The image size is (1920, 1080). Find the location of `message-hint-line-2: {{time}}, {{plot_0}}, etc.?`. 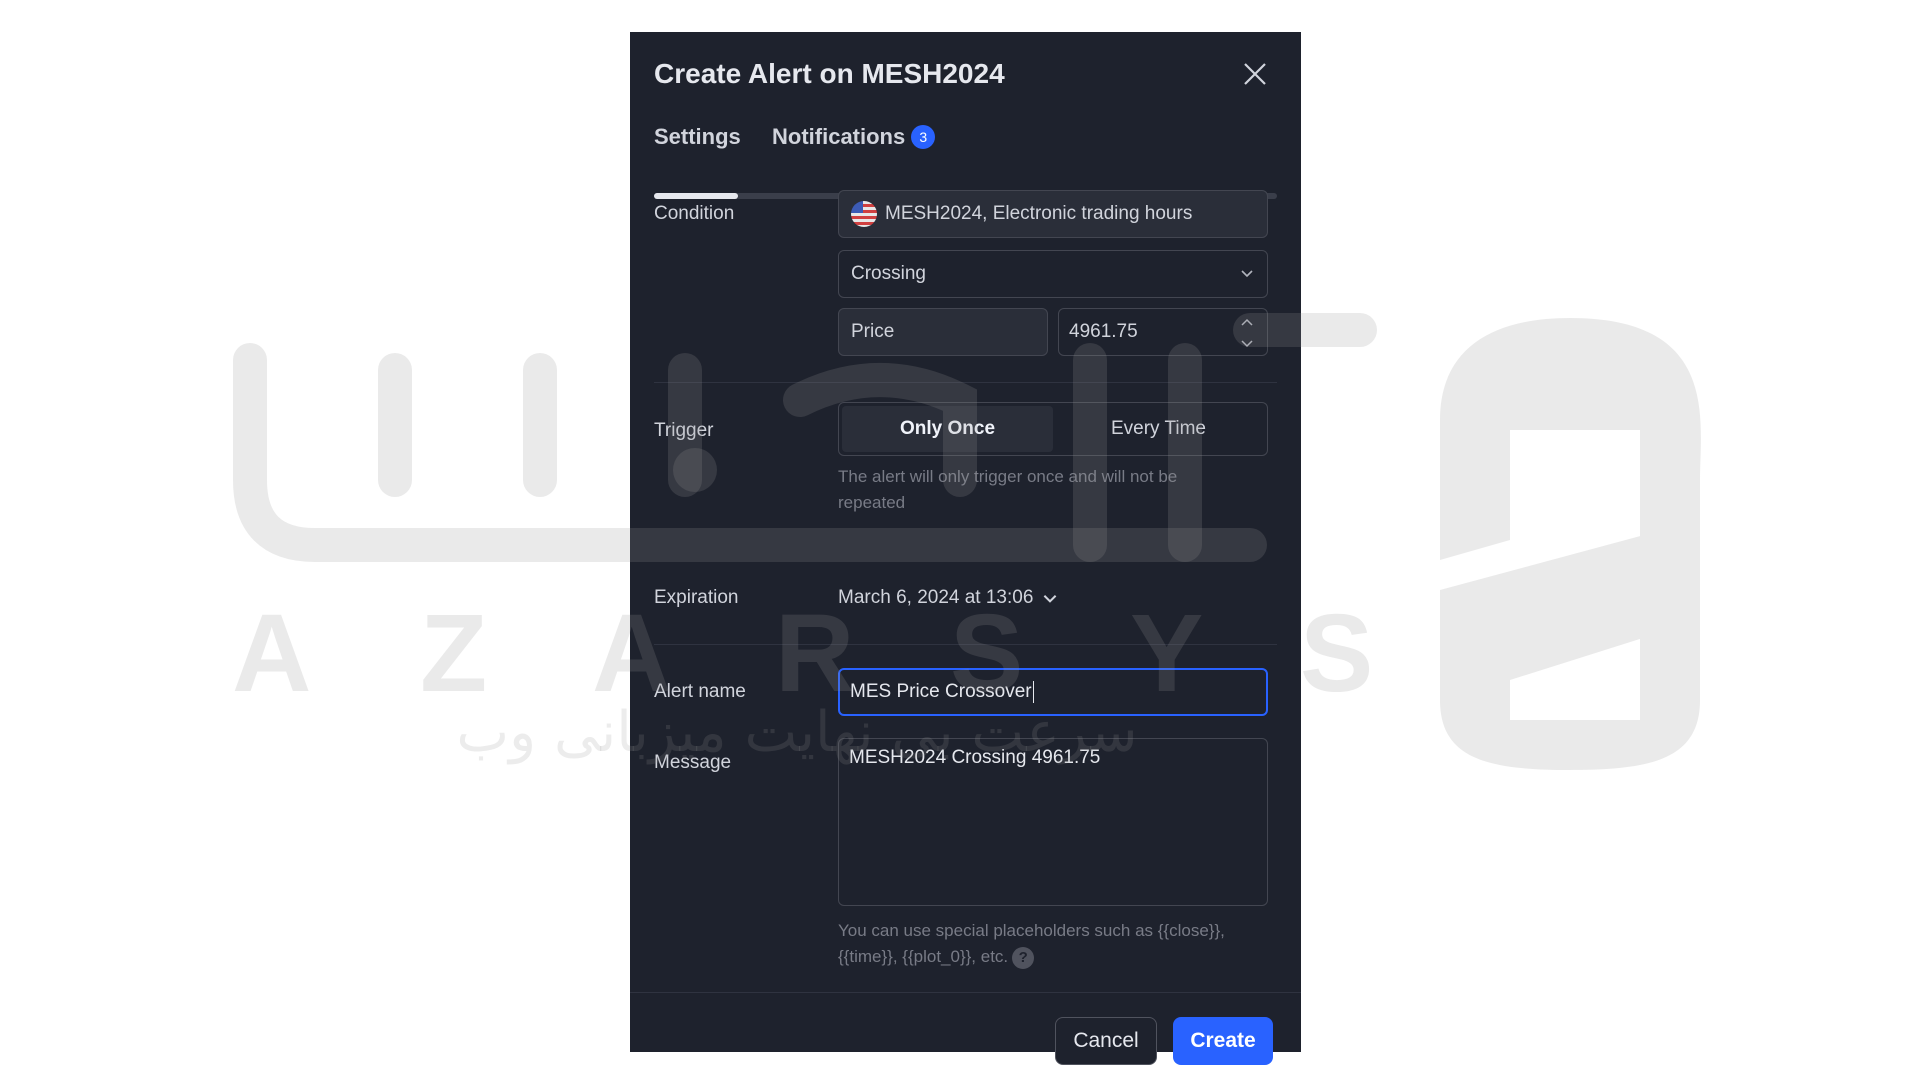

message-hint-line-2: {{time}}, {{plot_0}}, etc.? is located at coordinates (1048, 957).